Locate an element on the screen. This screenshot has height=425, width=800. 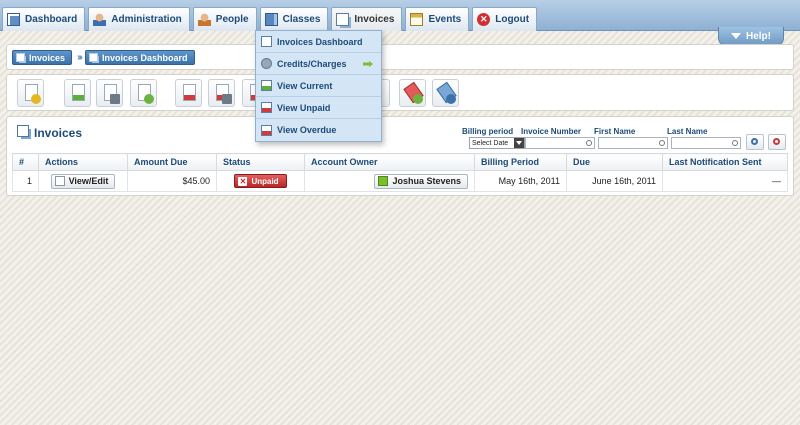
edit-icon is located at coordinates (59, 181).